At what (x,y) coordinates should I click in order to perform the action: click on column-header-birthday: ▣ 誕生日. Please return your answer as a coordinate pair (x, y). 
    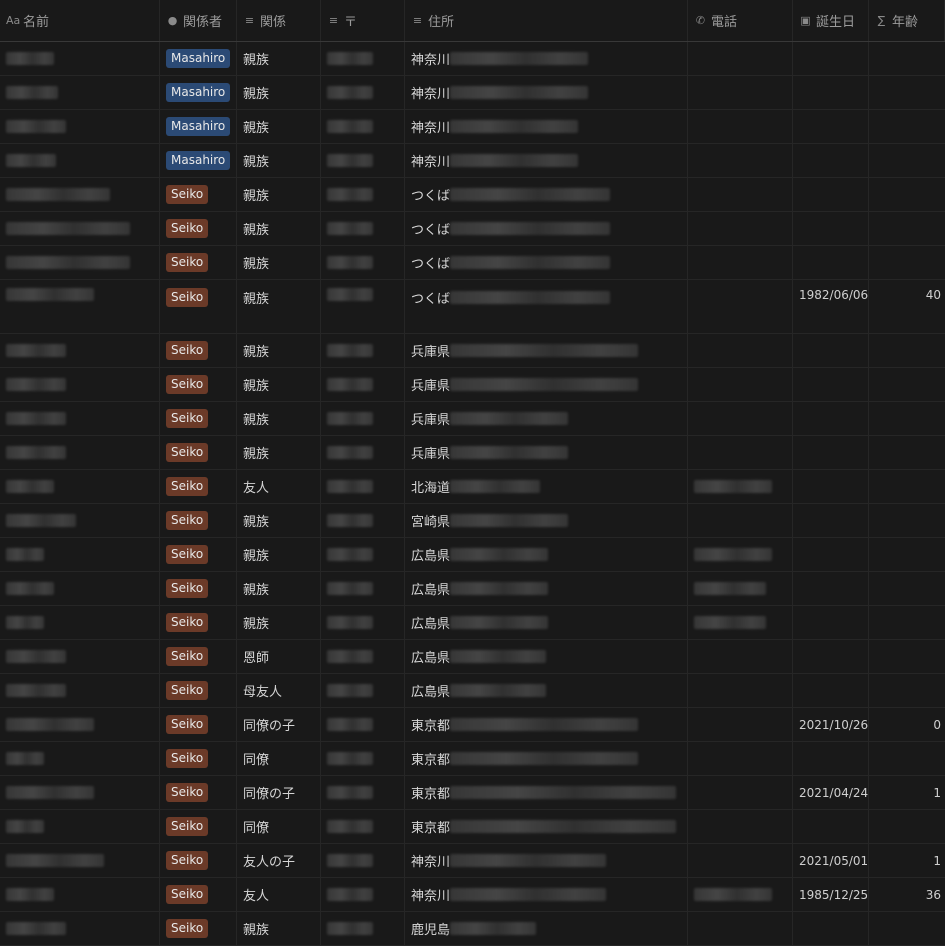
    Looking at the image, I should click on (831, 20).